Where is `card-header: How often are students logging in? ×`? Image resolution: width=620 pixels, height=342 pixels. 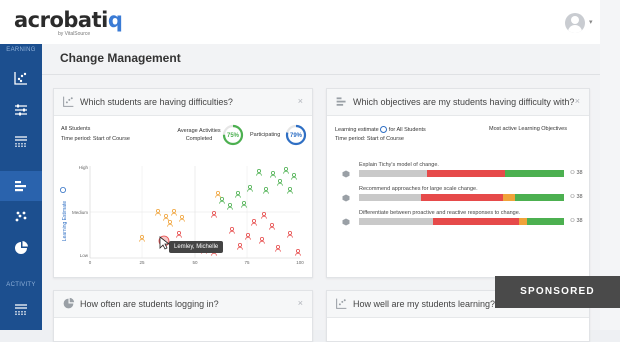 card-header: How often are students logging in? × is located at coordinates (183, 304).